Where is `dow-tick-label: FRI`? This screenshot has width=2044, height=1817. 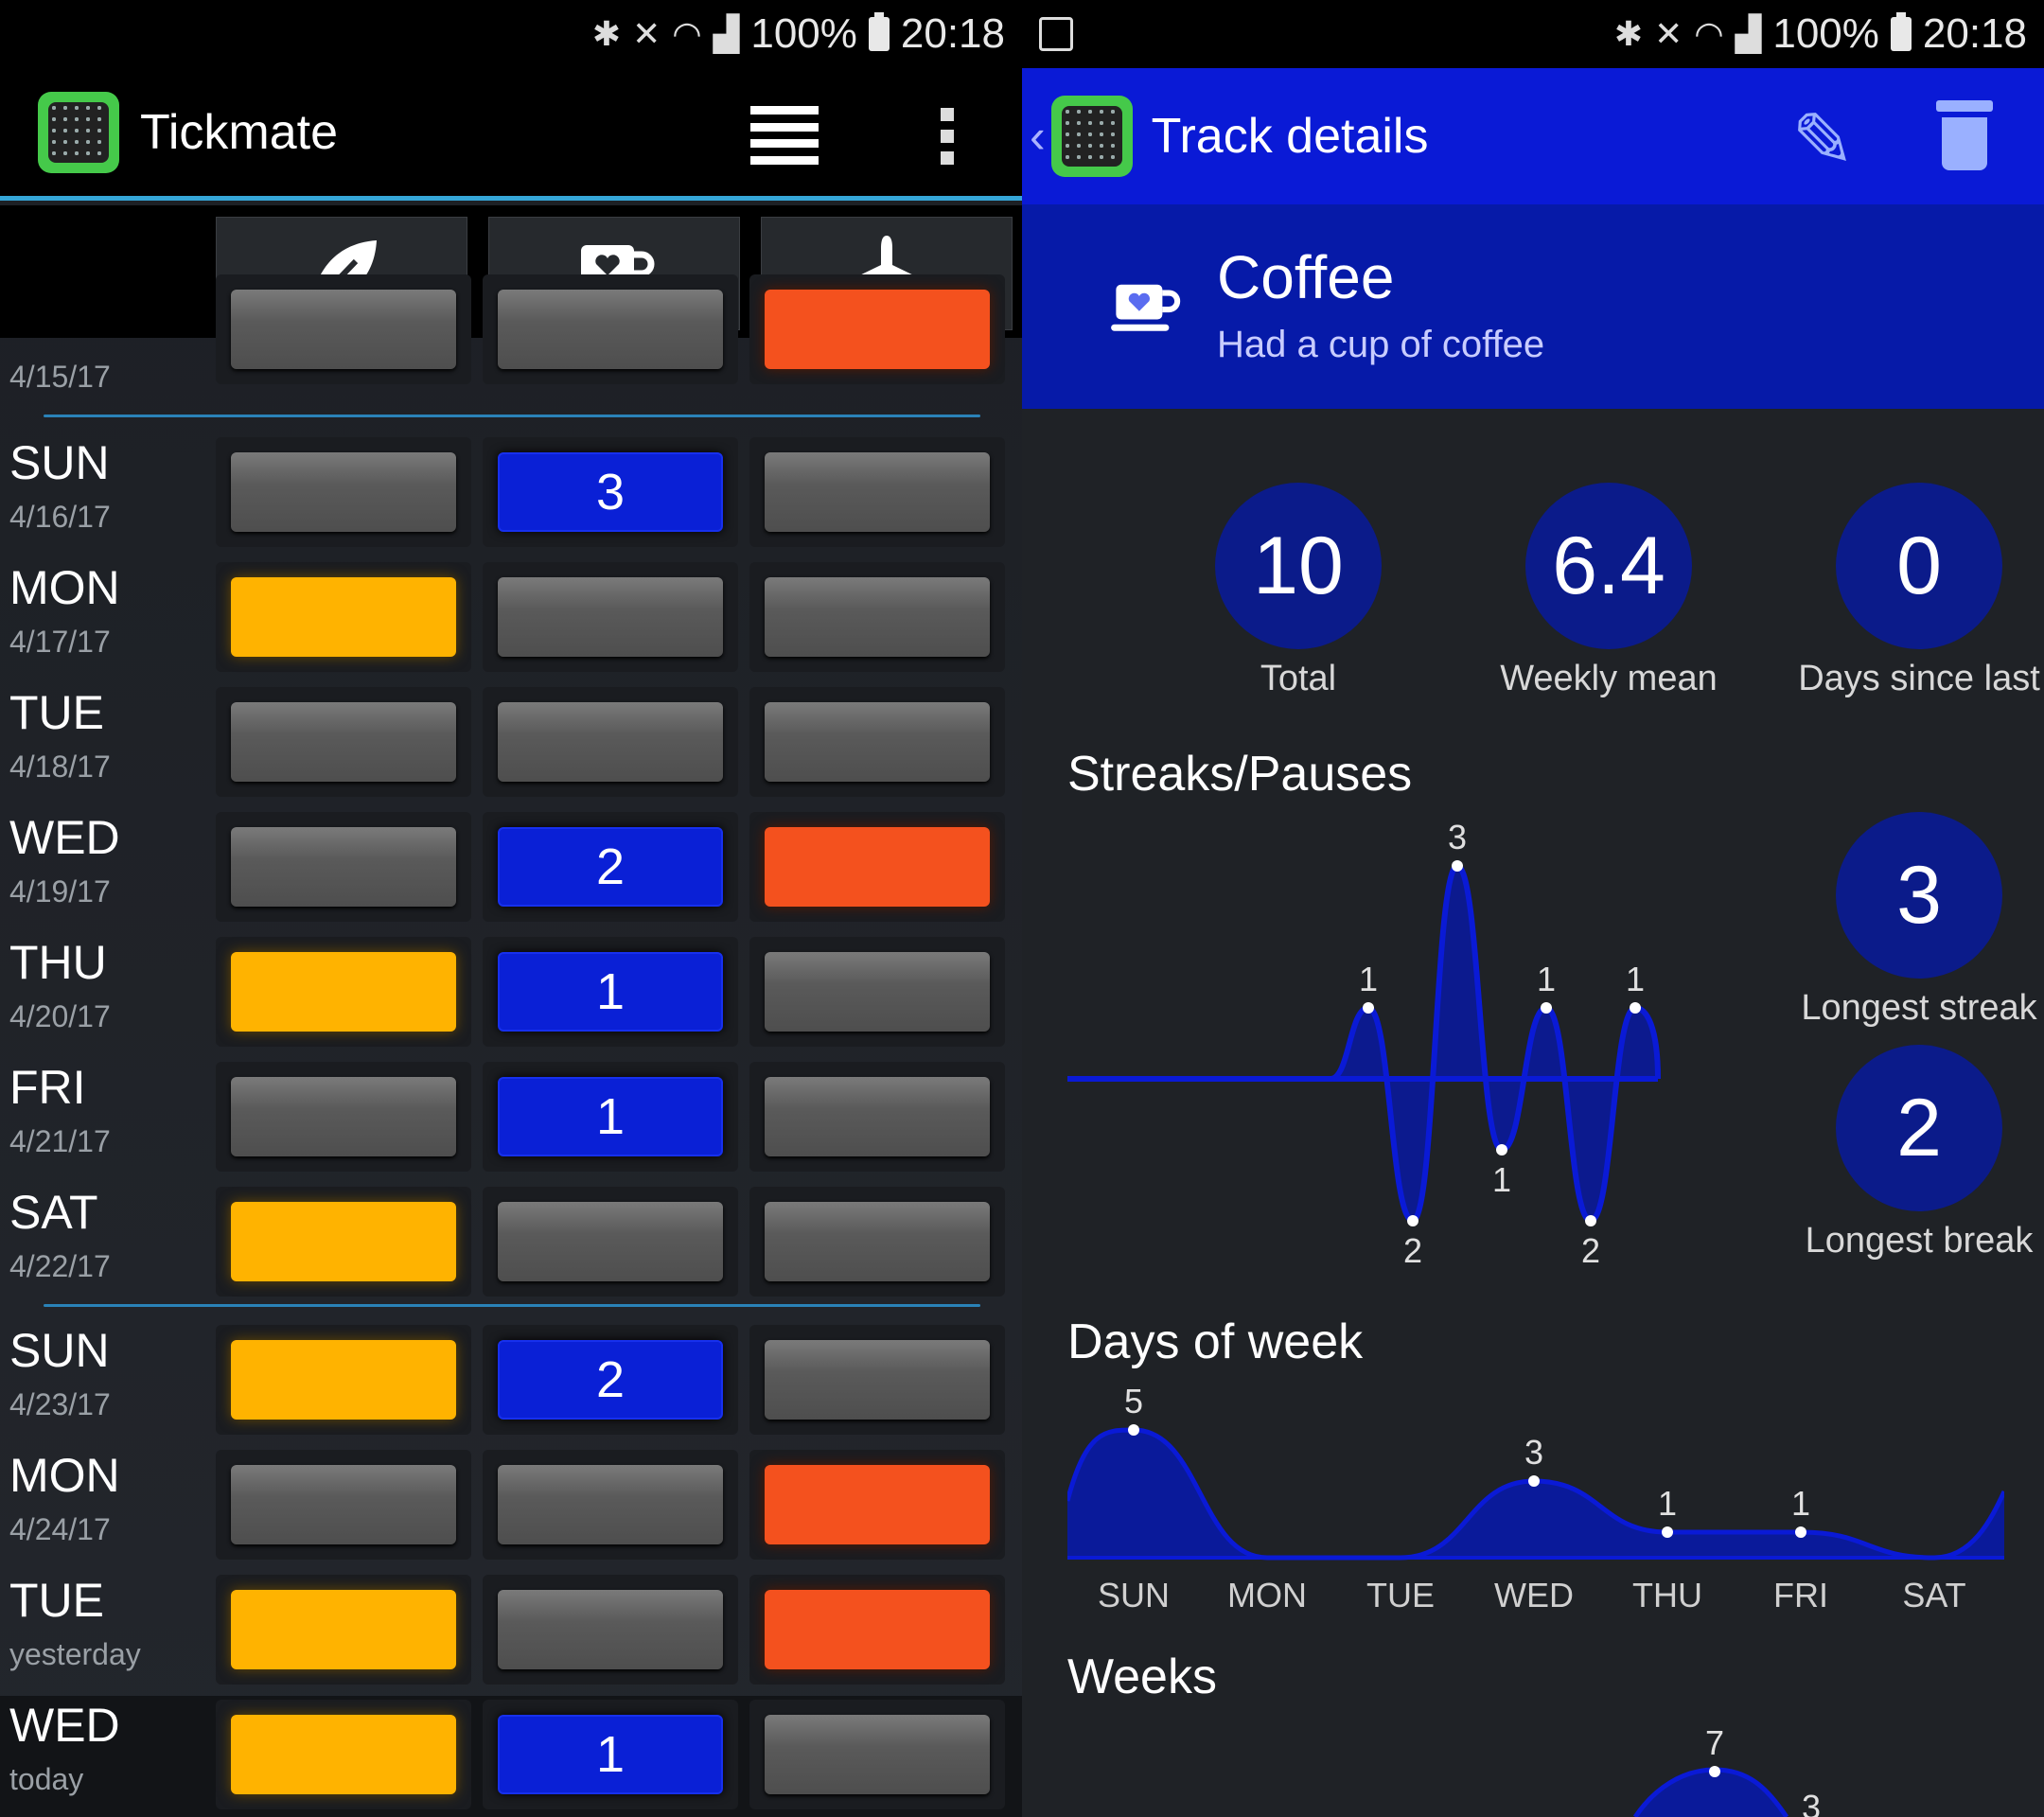
dow-tick-label: FRI is located at coordinates (1800, 1595).